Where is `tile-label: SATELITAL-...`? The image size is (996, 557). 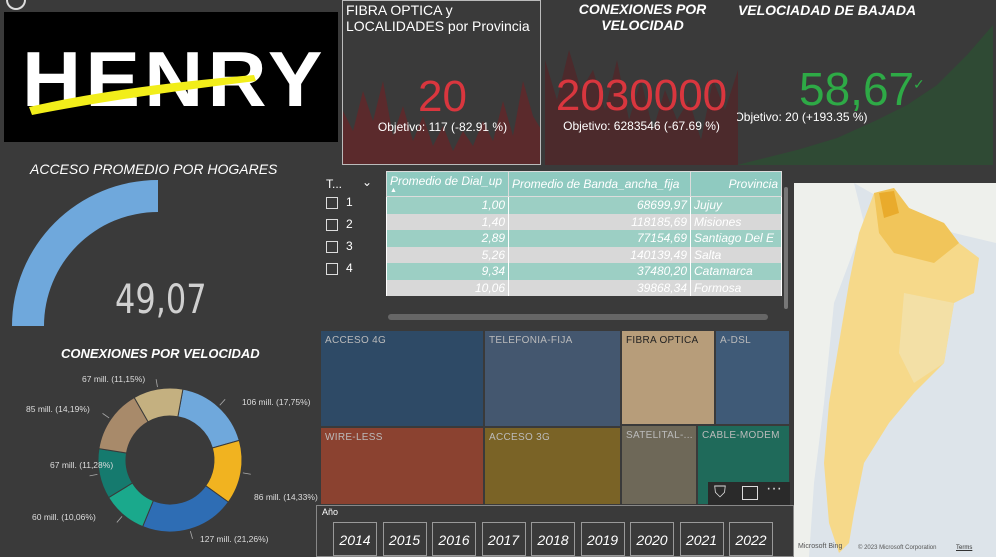
tile-label: SATELITAL-... is located at coordinates (659, 435).